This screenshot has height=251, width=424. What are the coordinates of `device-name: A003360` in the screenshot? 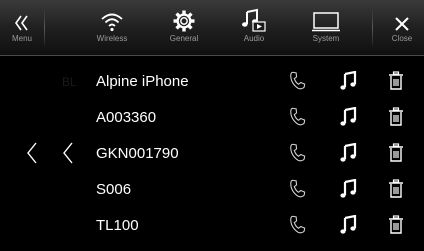 It's located at (126, 117).